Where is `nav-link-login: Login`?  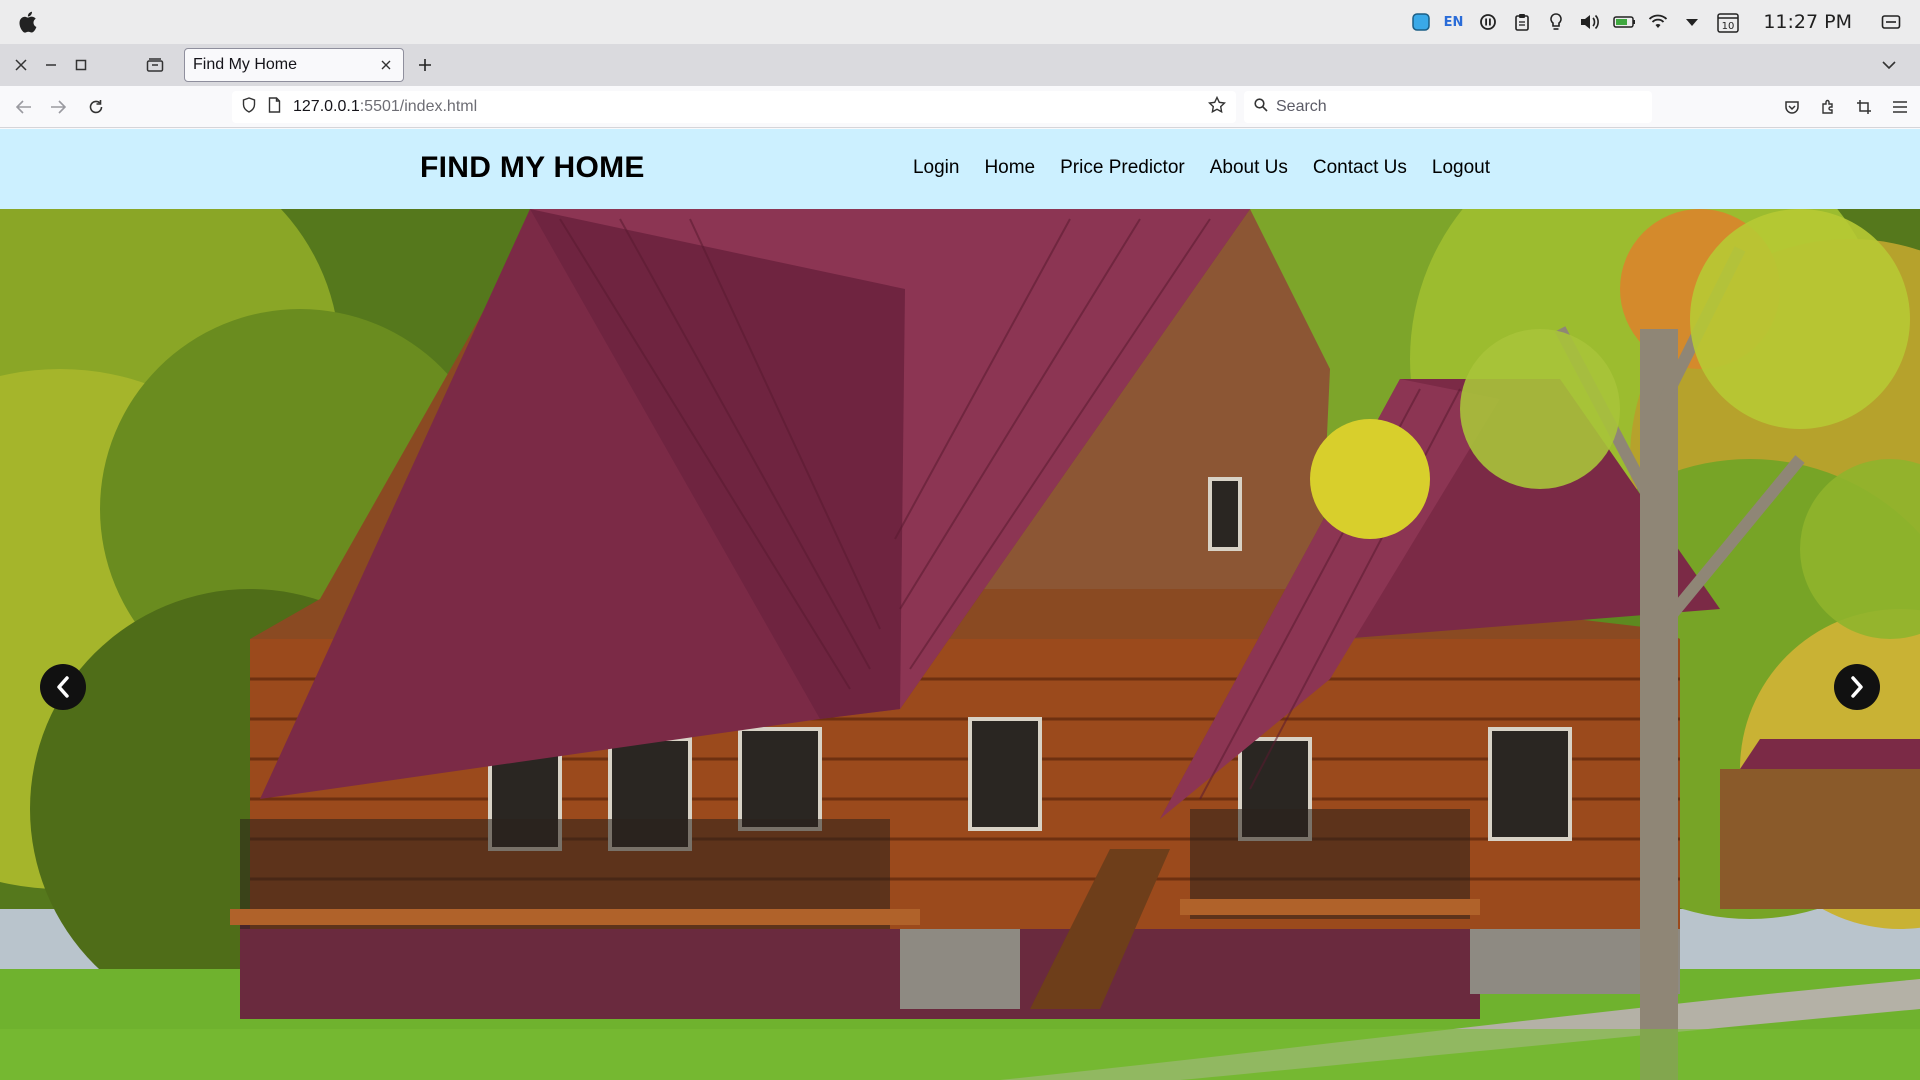
nav-link-login: Login is located at coordinates (936, 168).